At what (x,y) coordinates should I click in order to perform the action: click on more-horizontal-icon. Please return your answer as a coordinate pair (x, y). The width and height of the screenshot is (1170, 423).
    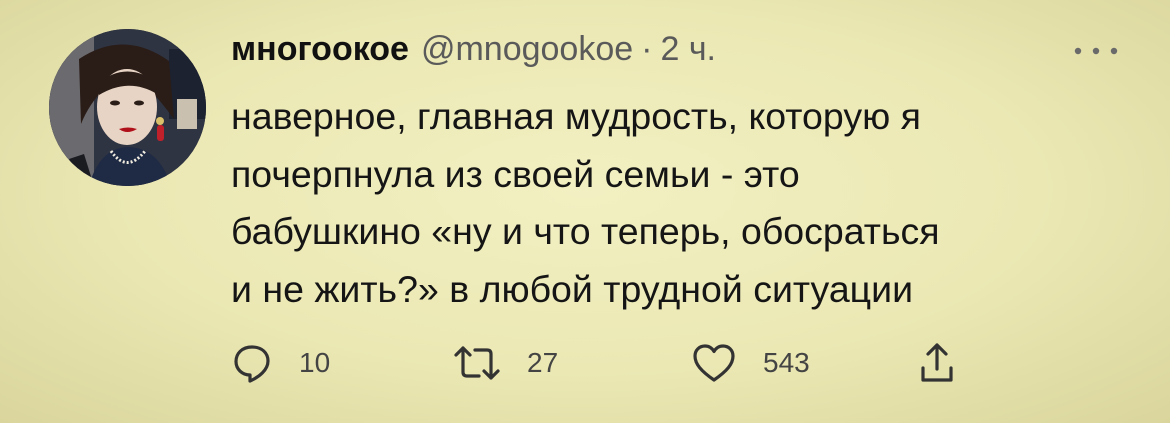
    Looking at the image, I should click on (1096, 51).